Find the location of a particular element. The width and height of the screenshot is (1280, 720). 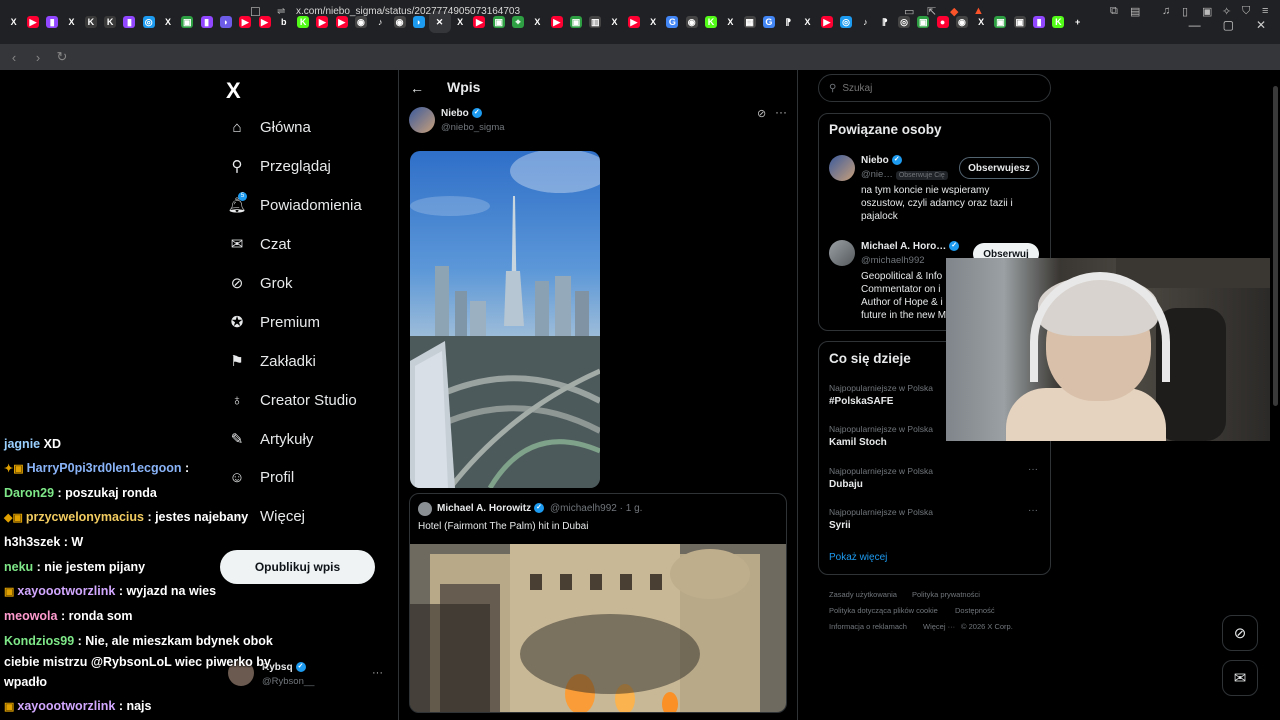

share-icon: ⇱ is located at coordinates (931, 11).